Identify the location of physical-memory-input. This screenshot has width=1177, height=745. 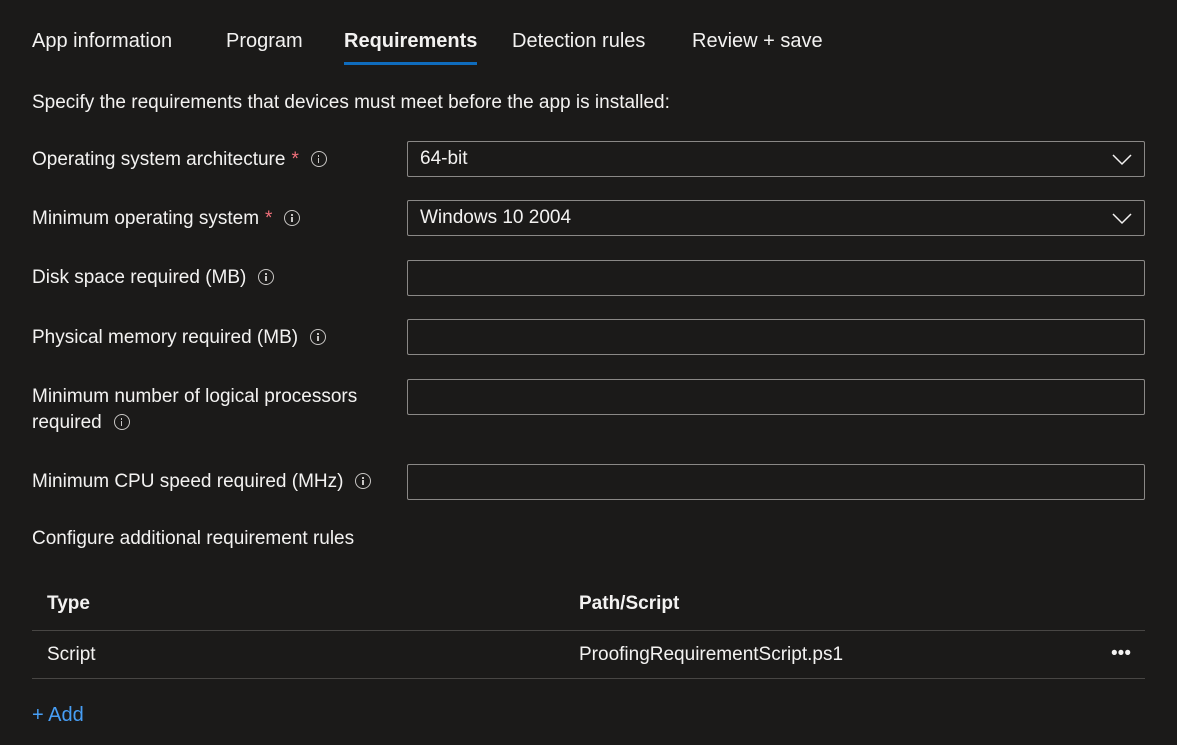
(776, 337).